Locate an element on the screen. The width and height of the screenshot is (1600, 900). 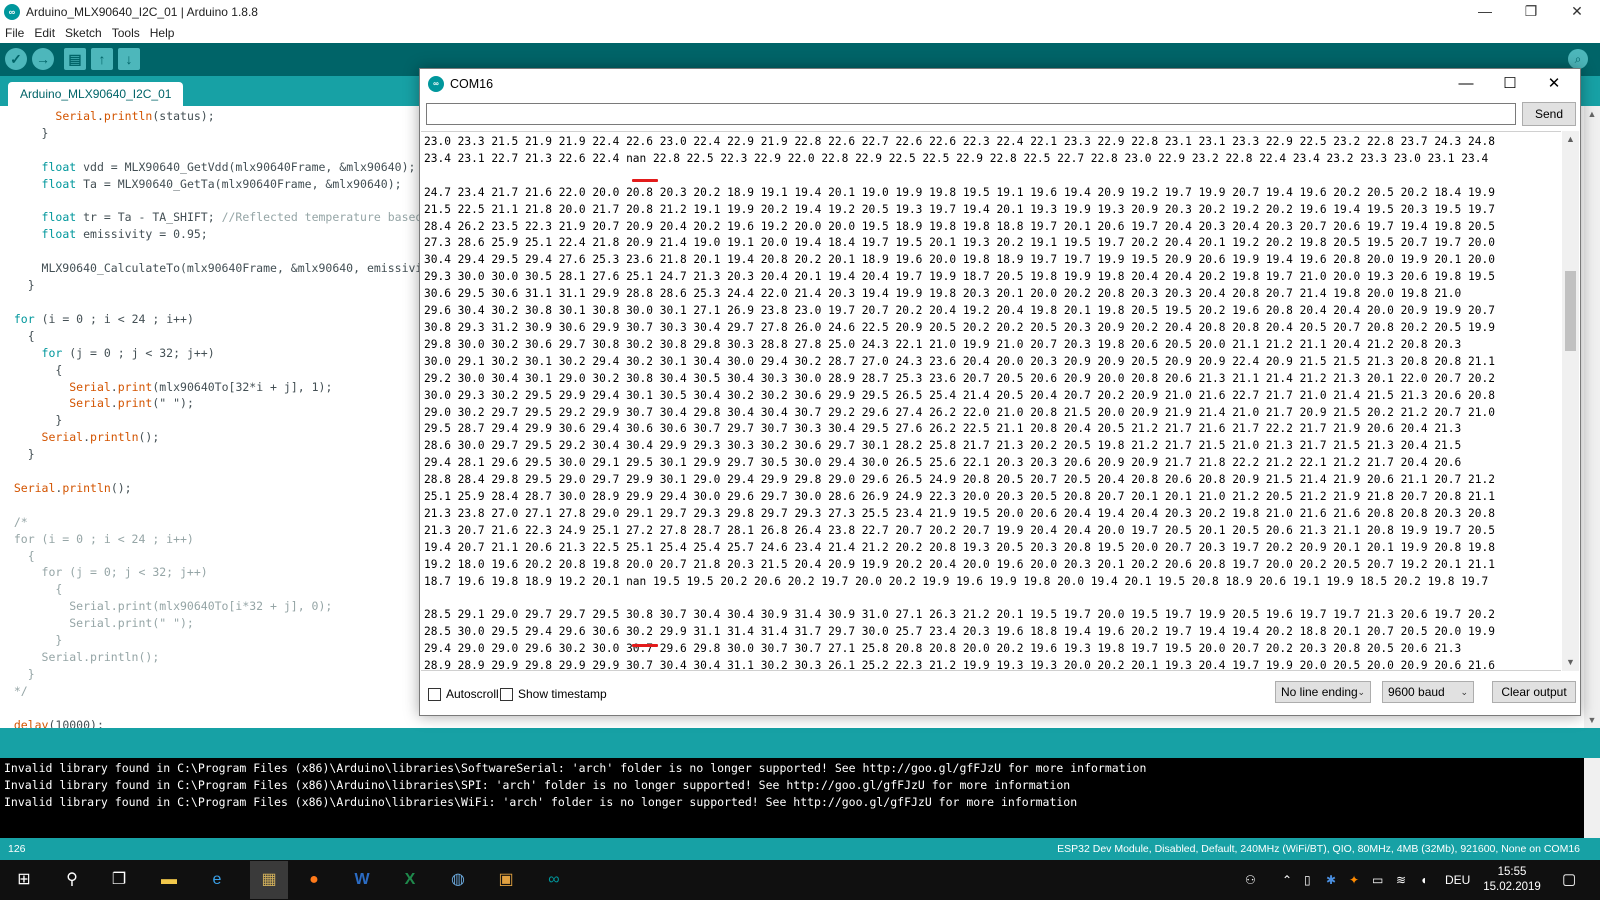
file-explorer-icon: ▬ is located at coordinates (169, 880).